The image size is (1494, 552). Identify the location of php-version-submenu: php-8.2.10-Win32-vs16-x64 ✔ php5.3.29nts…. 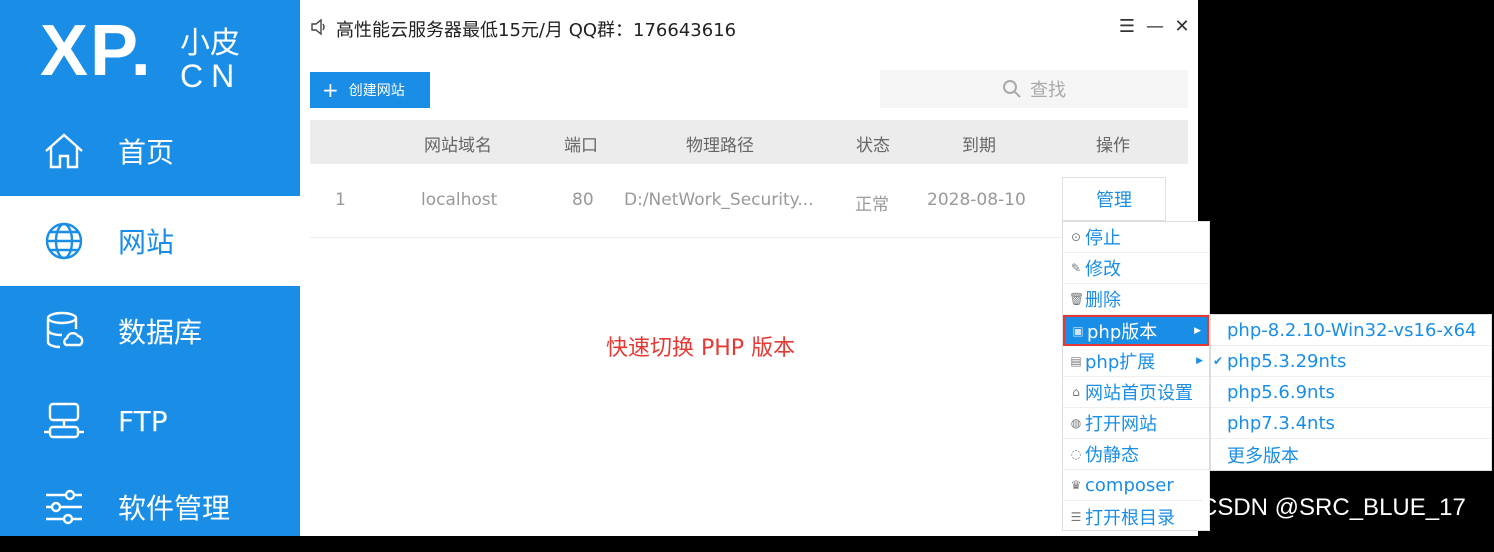
(1351, 392).